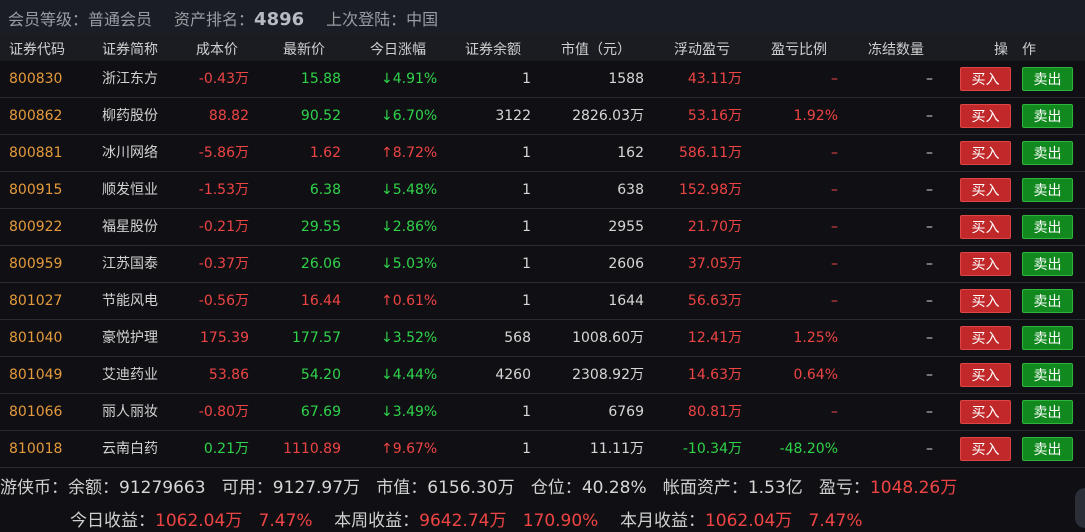 This screenshot has width=1085, height=532. What do you see at coordinates (844, 488) in the screenshot?
I see `total-pnl-label: 盈亏：` at bounding box center [844, 488].